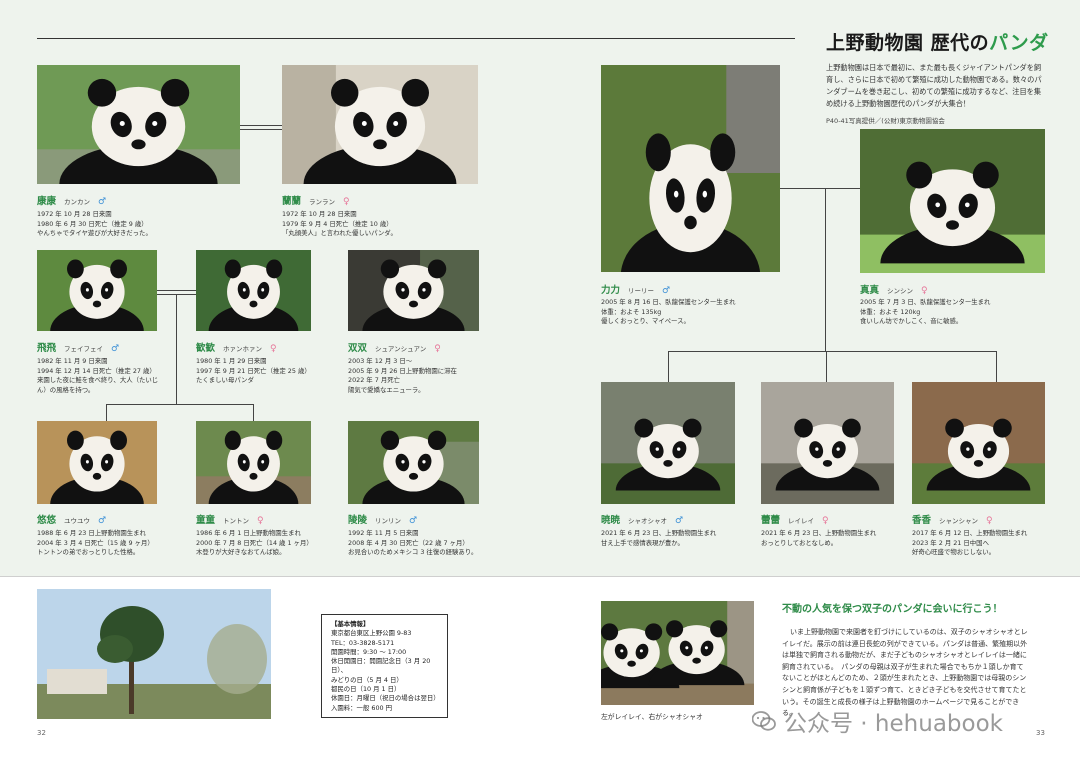 The width and height of the screenshot is (1080, 763). What do you see at coordinates (316, 201) in the screenshot?
I see `name-lanlan: 蘭蘭 ランラン ♀` at bounding box center [316, 201].